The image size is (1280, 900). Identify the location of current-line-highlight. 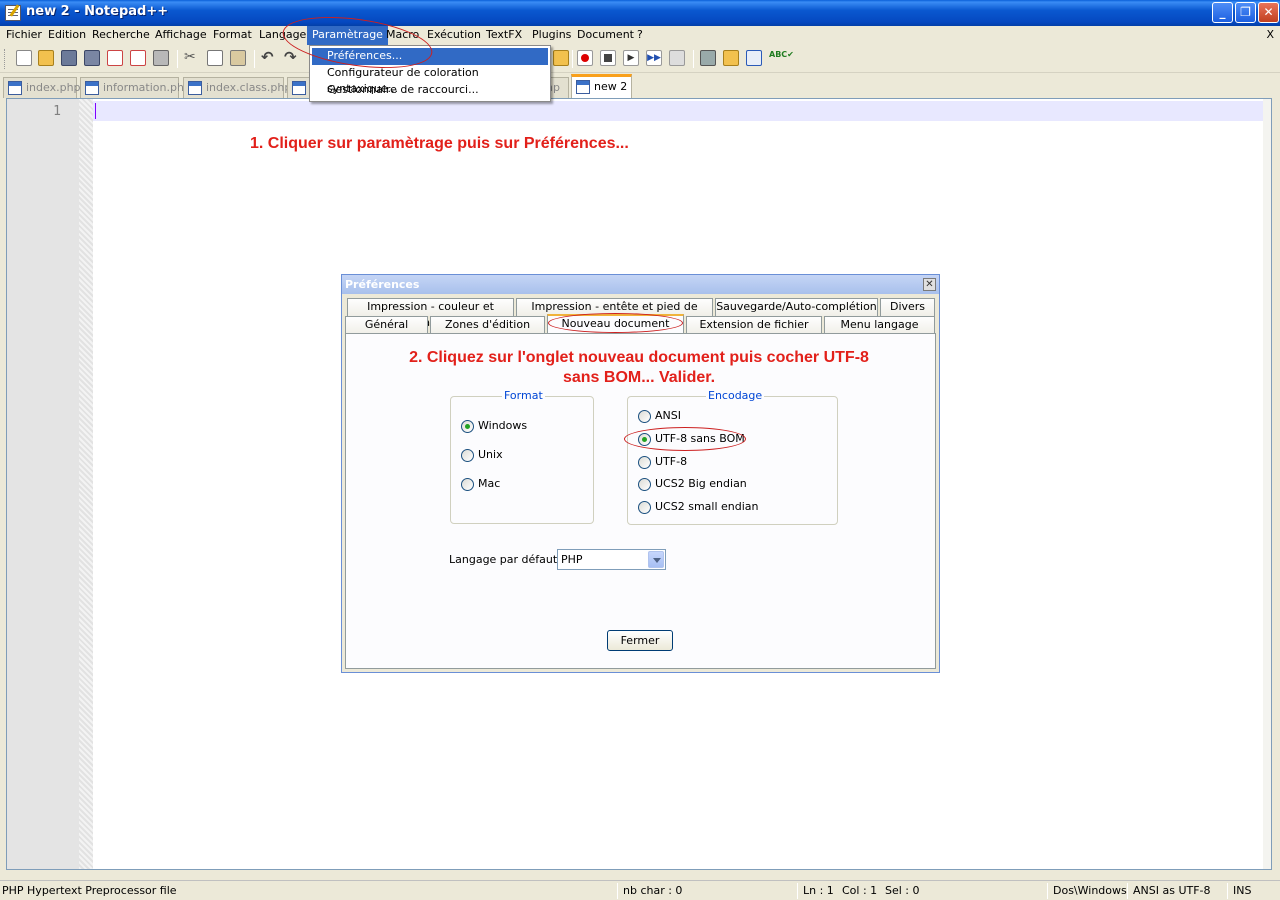
(682, 111).